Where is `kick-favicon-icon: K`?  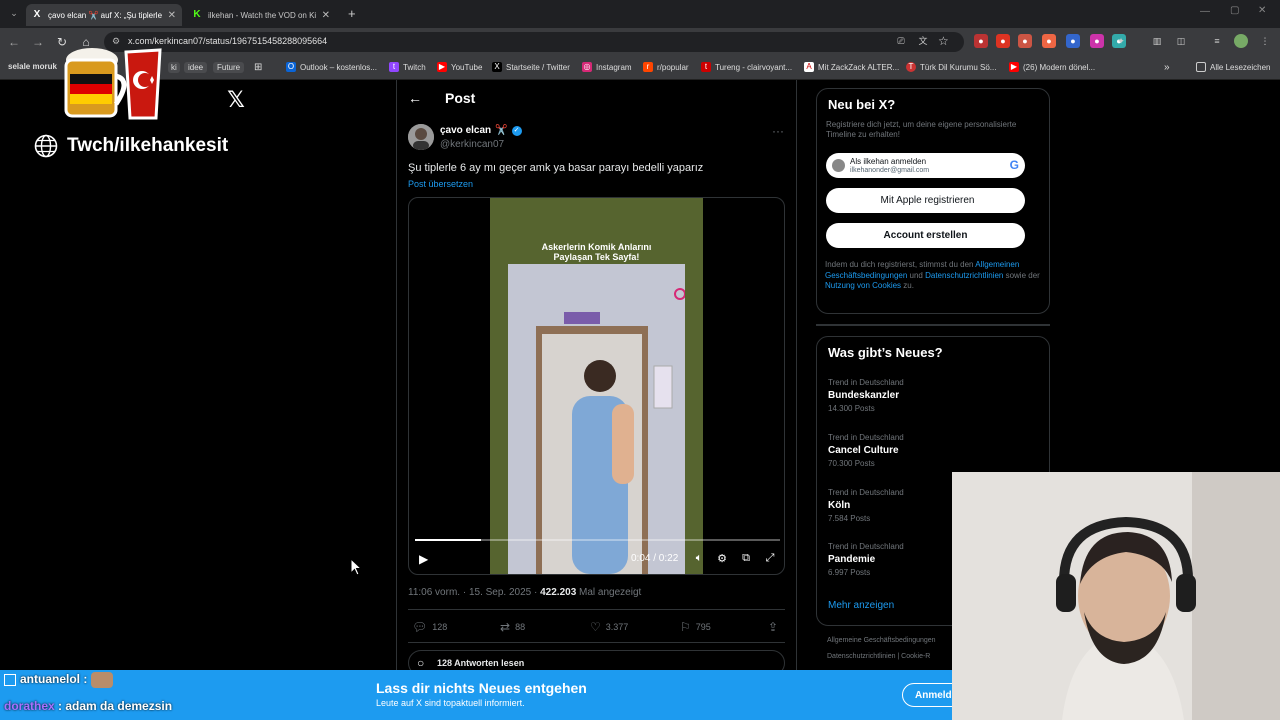
kick-favicon-icon: K is located at coordinates (197, 14).